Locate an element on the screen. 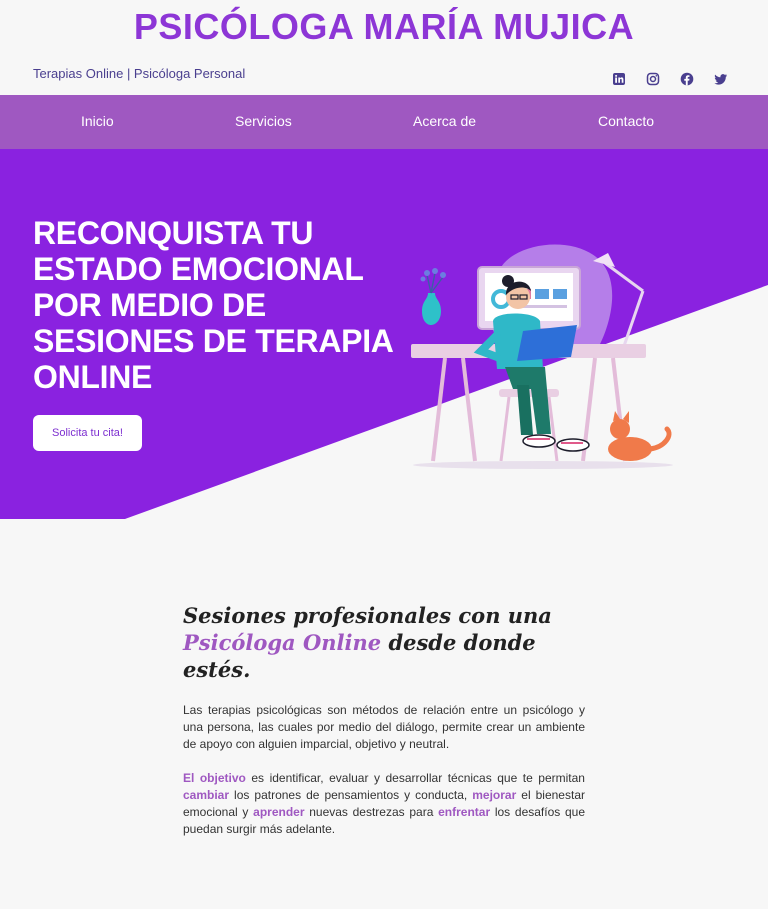 The image size is (768, 909). keyword-cambiar: cambiar is located at coordinates (206, 795).